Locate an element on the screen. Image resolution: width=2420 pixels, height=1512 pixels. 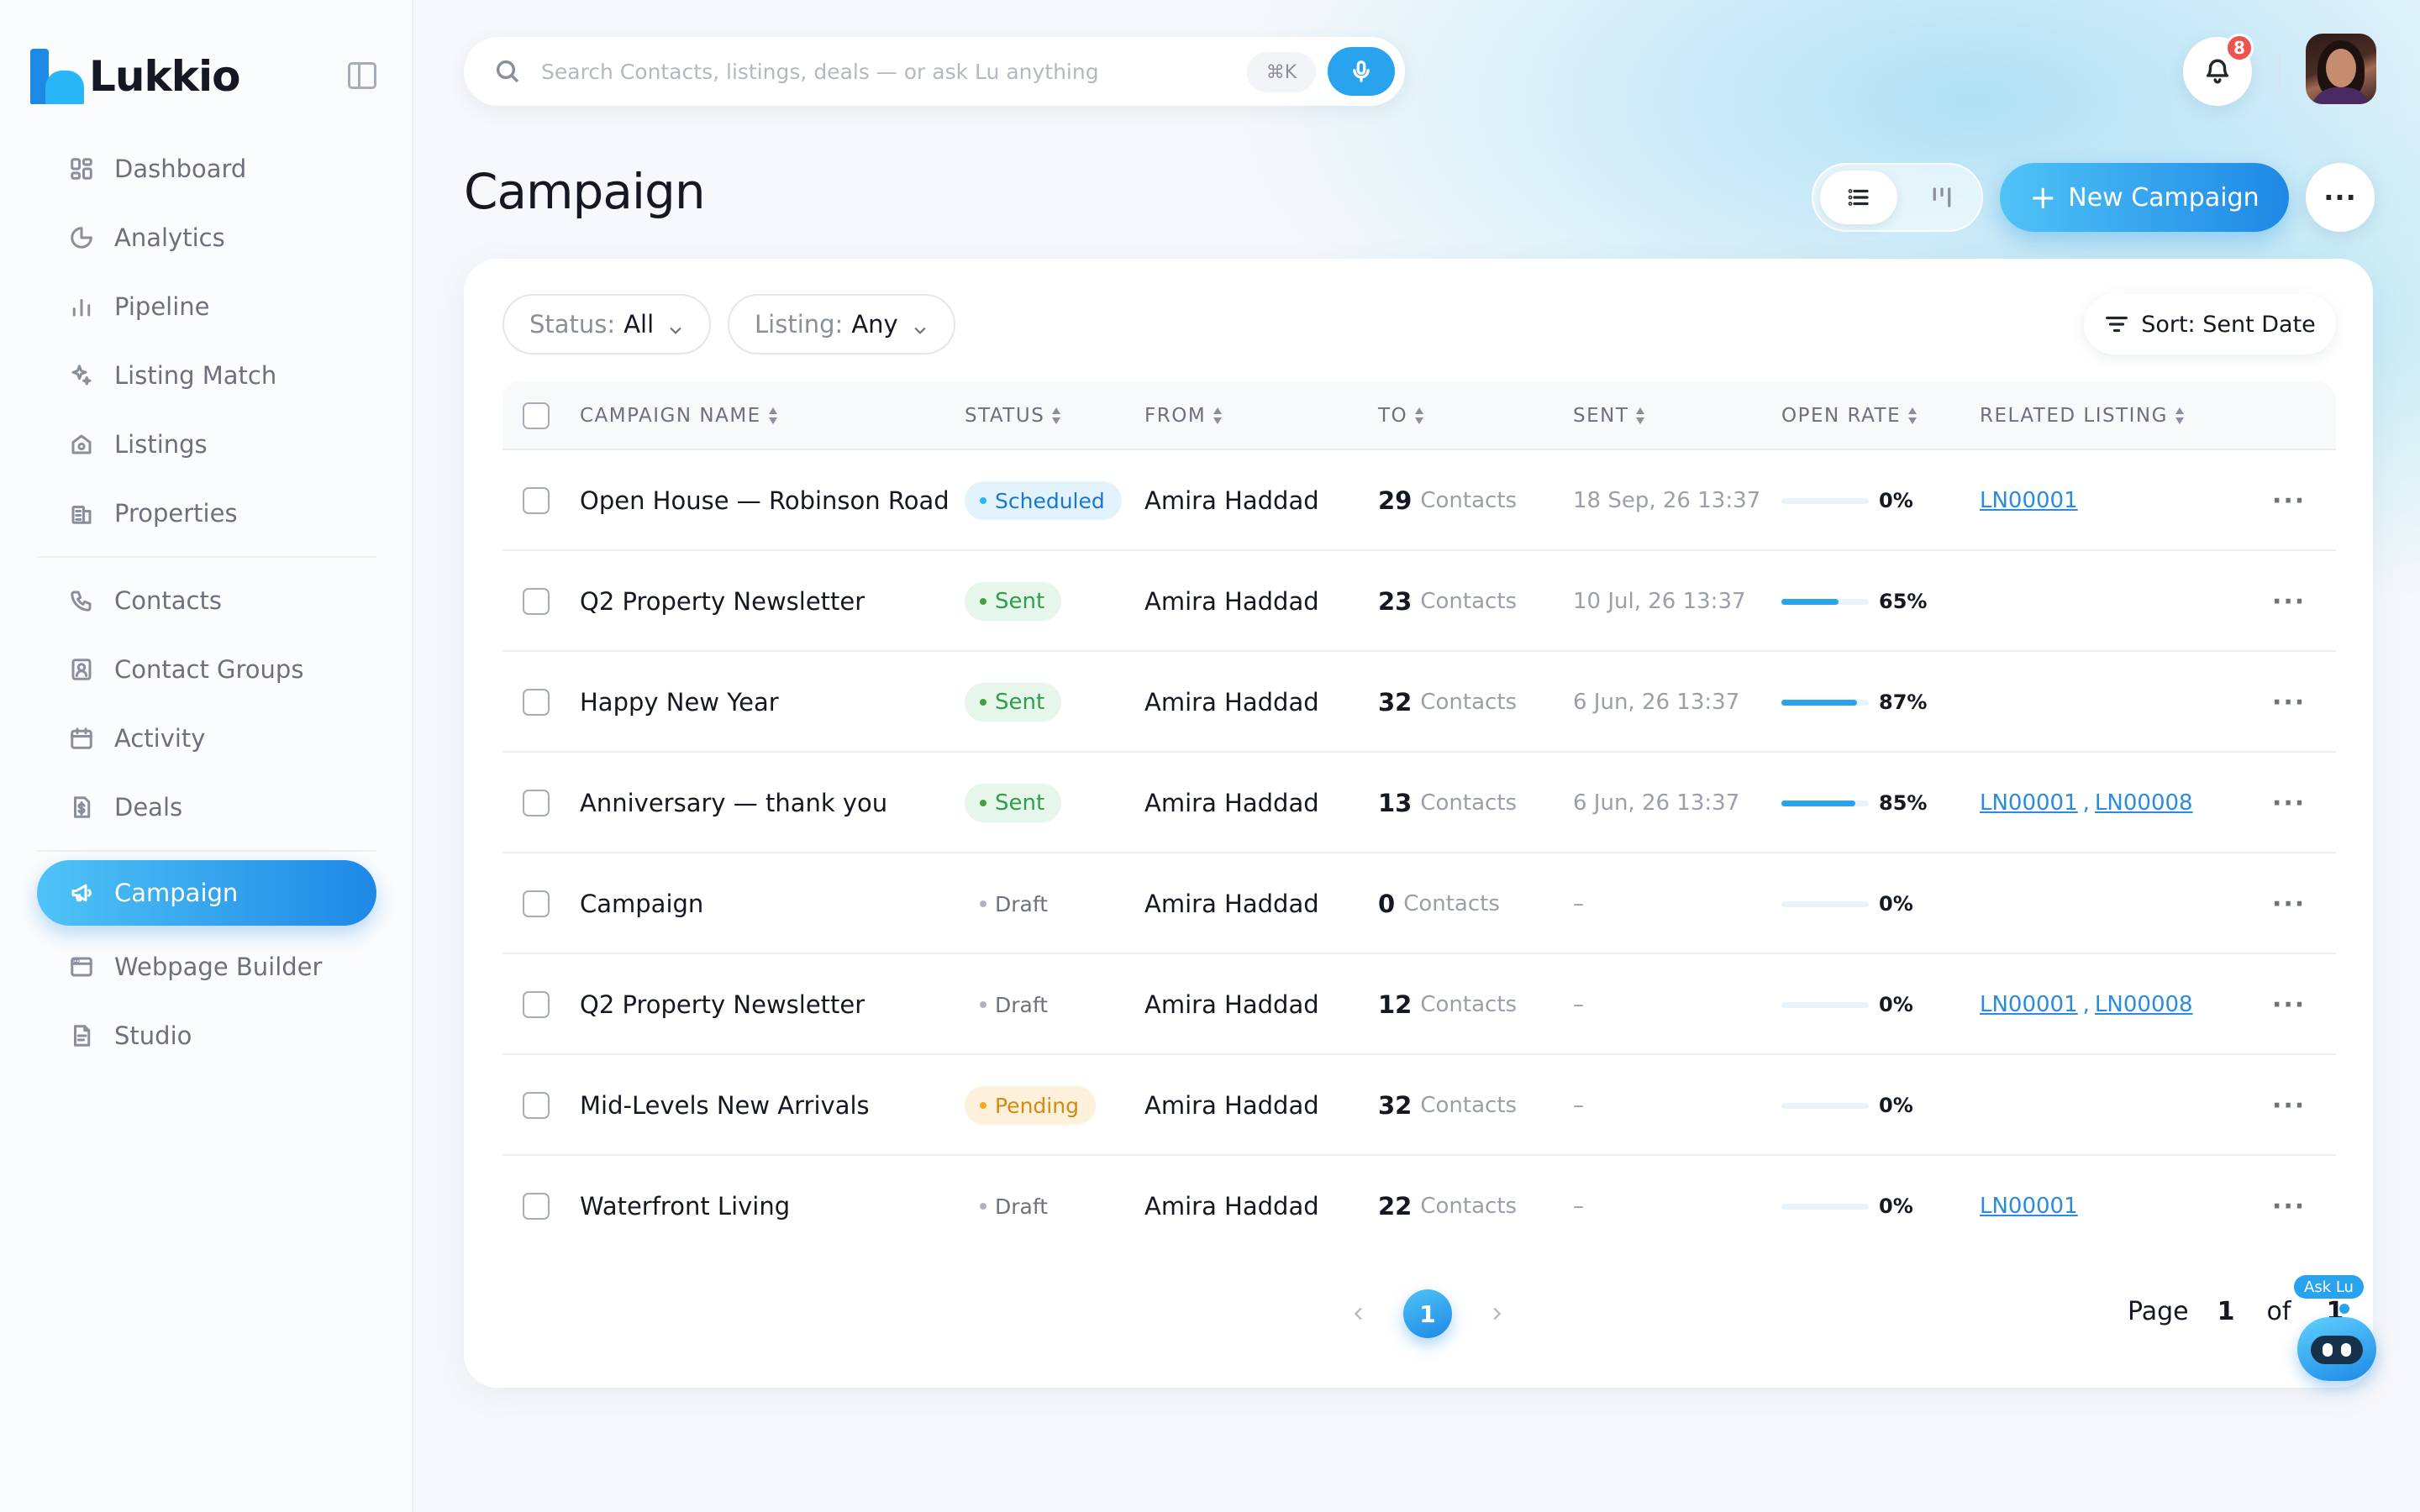
status-dot-icon is located at coordinates (983, 1004).